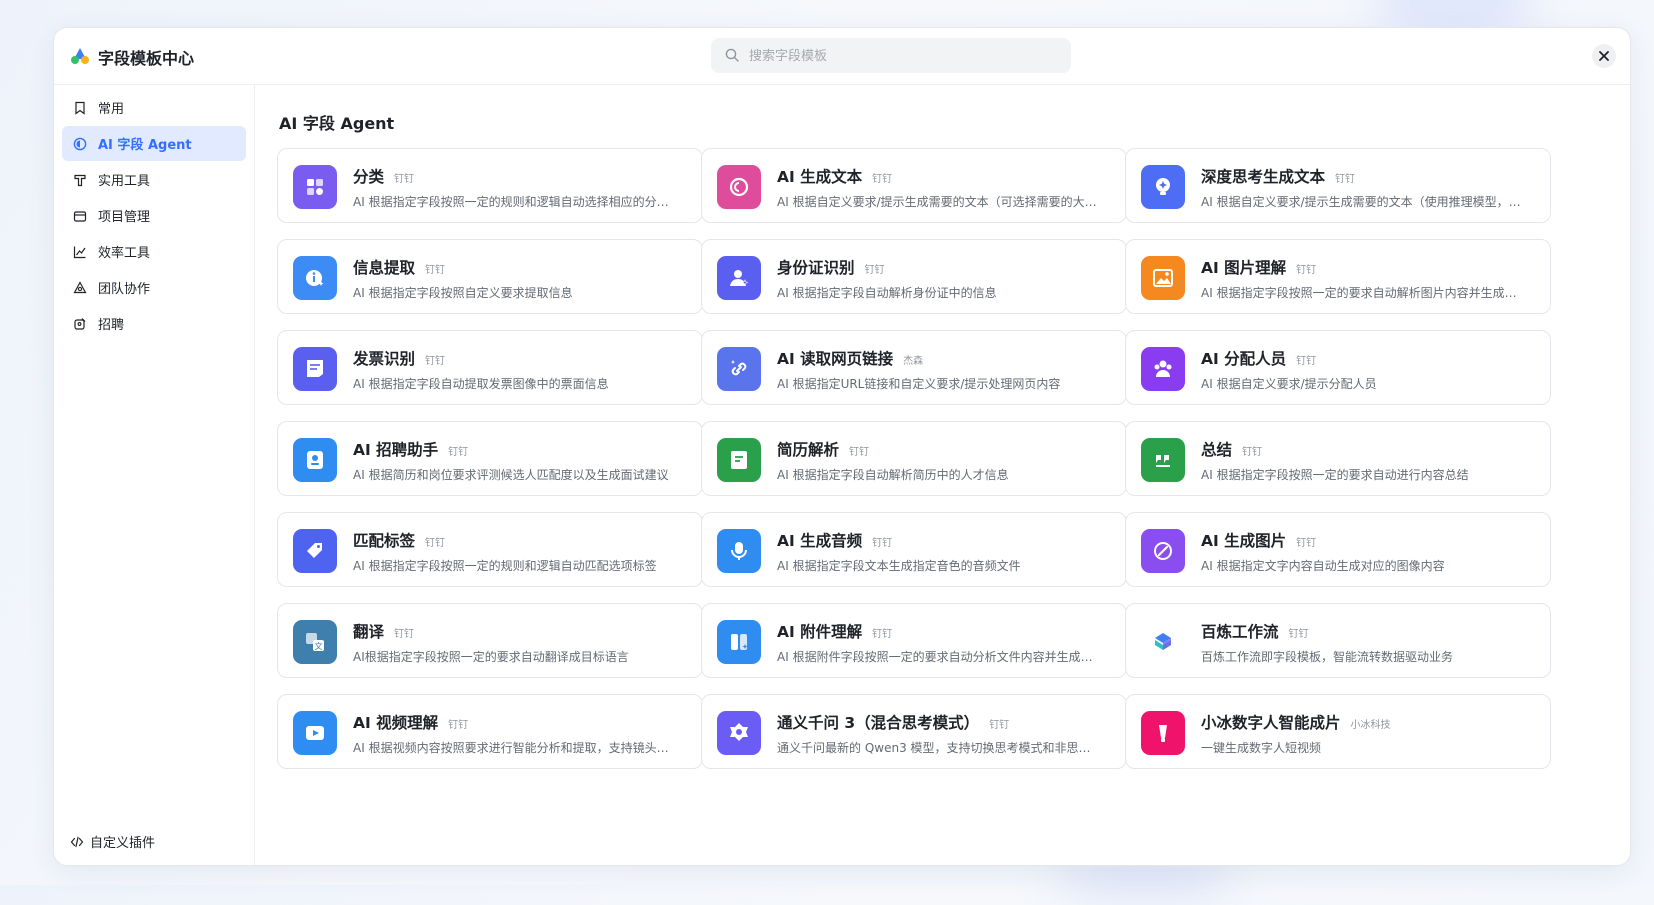  I want to click on sidebar-item-team: 团队协作, so click(154, 287).